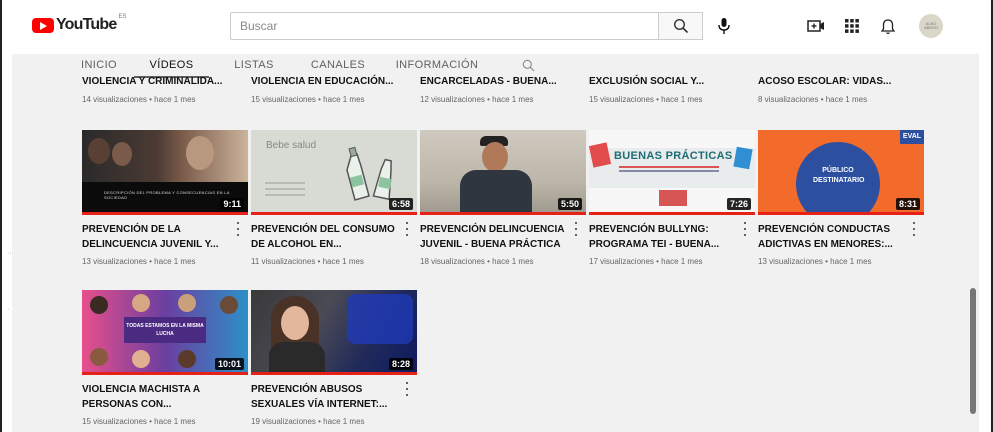  Describe the element at coordinates (813, 99) in the screenshot. I see `video-meta: 8 visualizaciones • hace 1 mes` at that location.